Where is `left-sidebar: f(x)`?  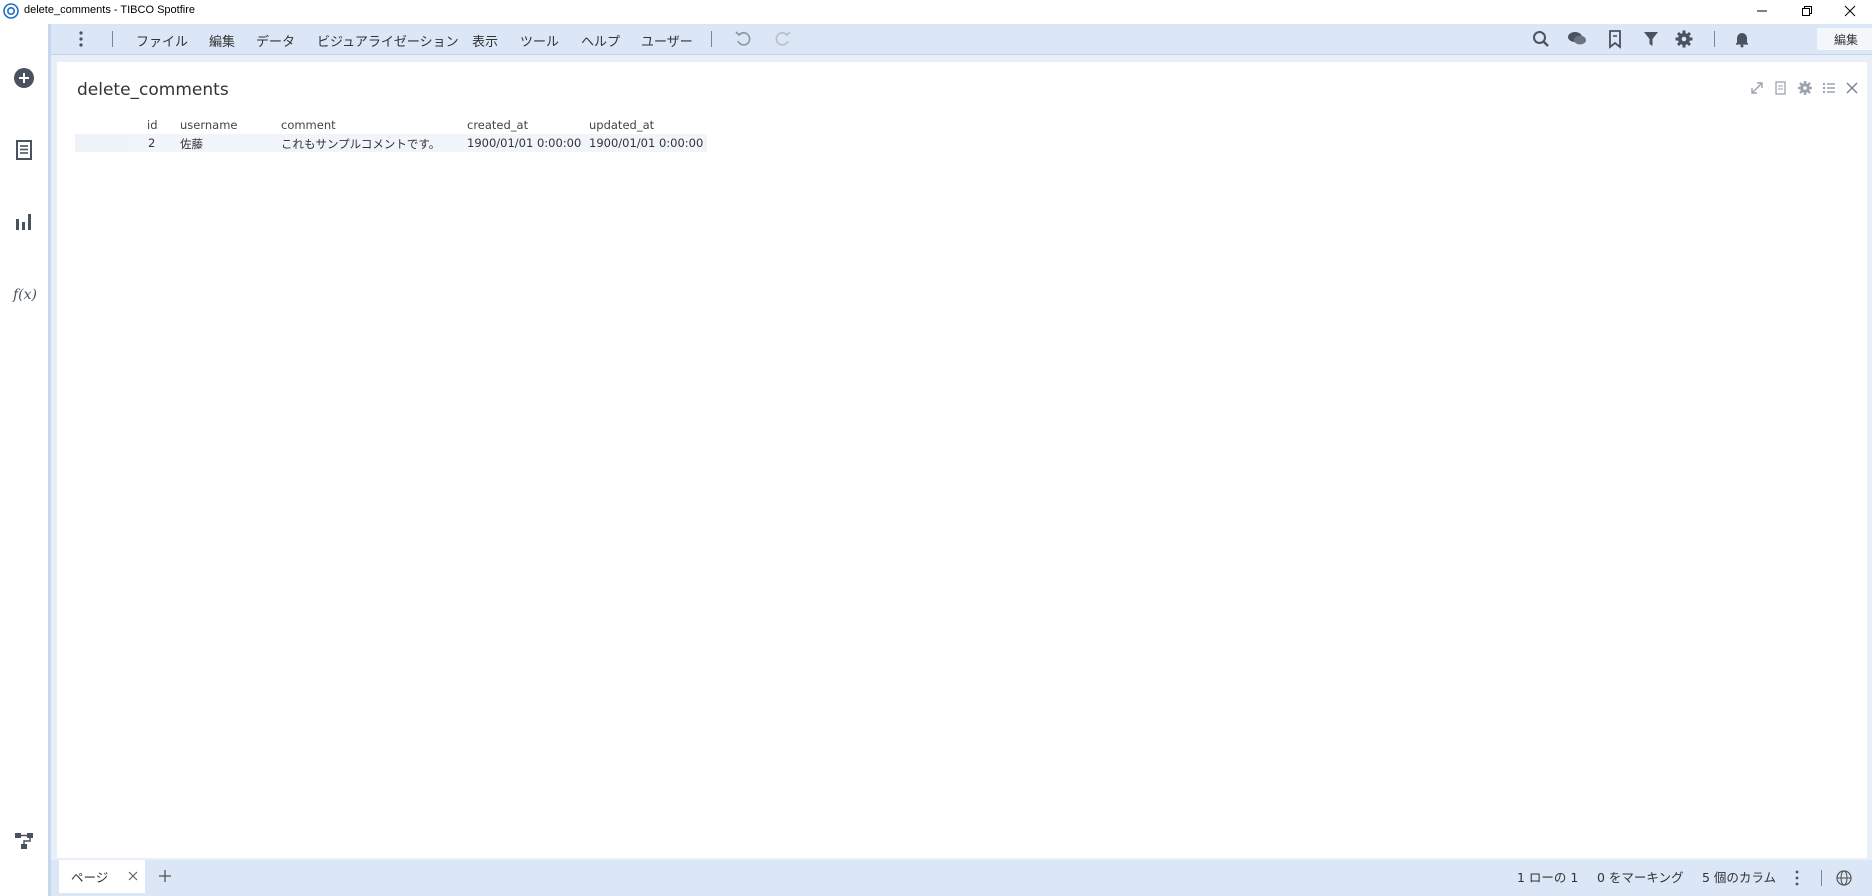 left-sidebar: f(x) is located at coordinates (24, 460).